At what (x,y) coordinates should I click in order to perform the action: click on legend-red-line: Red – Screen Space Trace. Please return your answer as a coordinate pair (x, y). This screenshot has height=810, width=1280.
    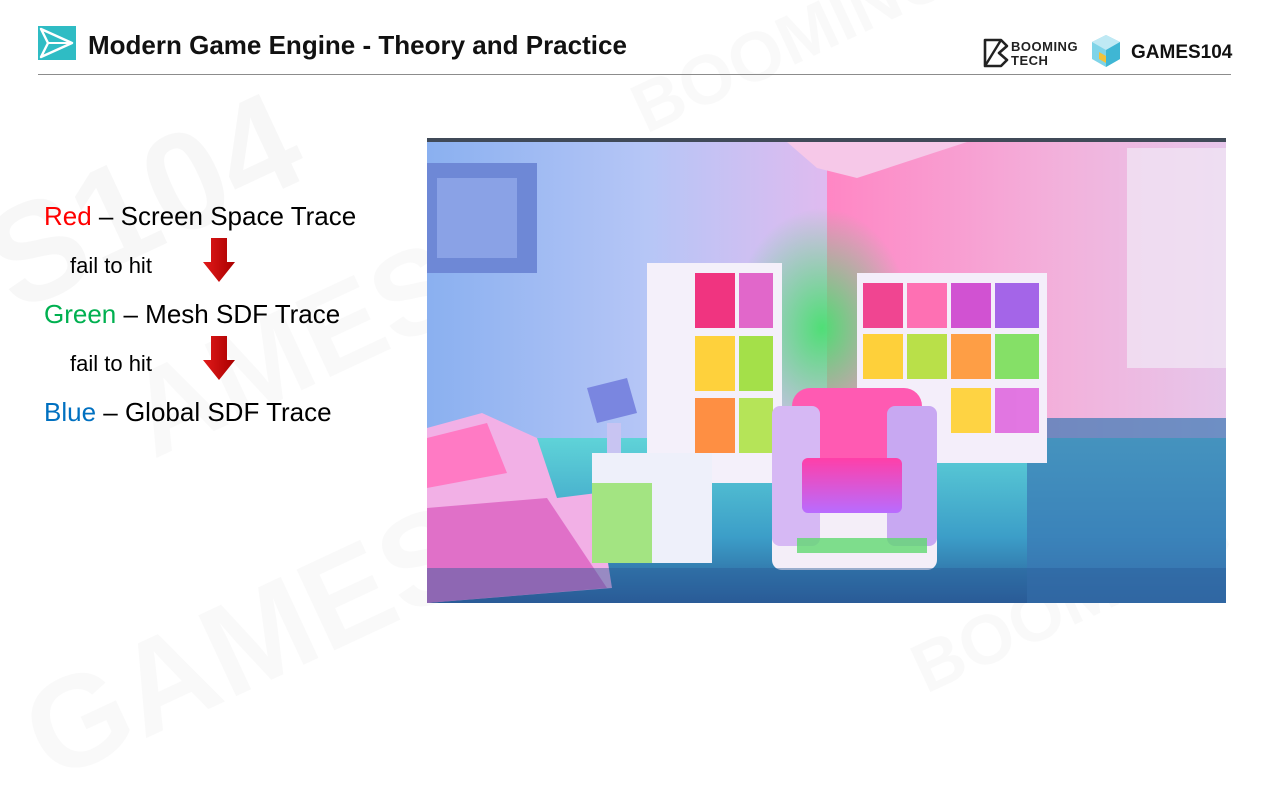
    Looking at the image, I should click on (200, 216).